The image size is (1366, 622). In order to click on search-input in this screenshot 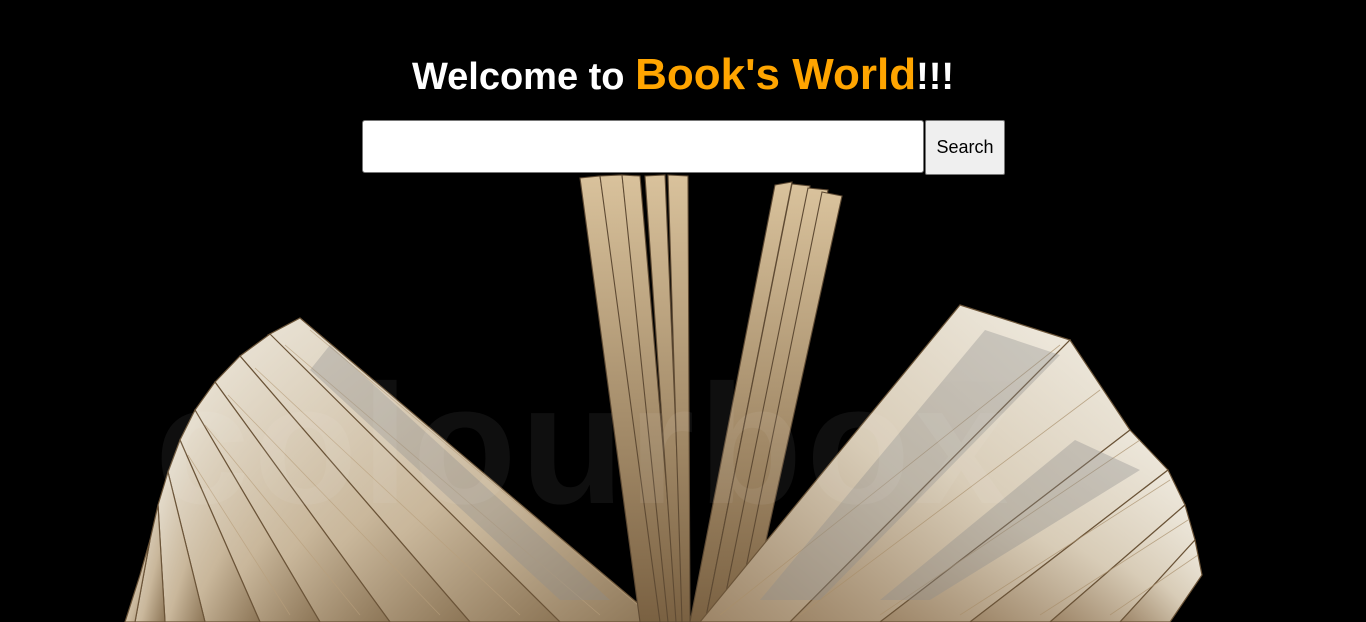, I will do `click(643, 146)`.